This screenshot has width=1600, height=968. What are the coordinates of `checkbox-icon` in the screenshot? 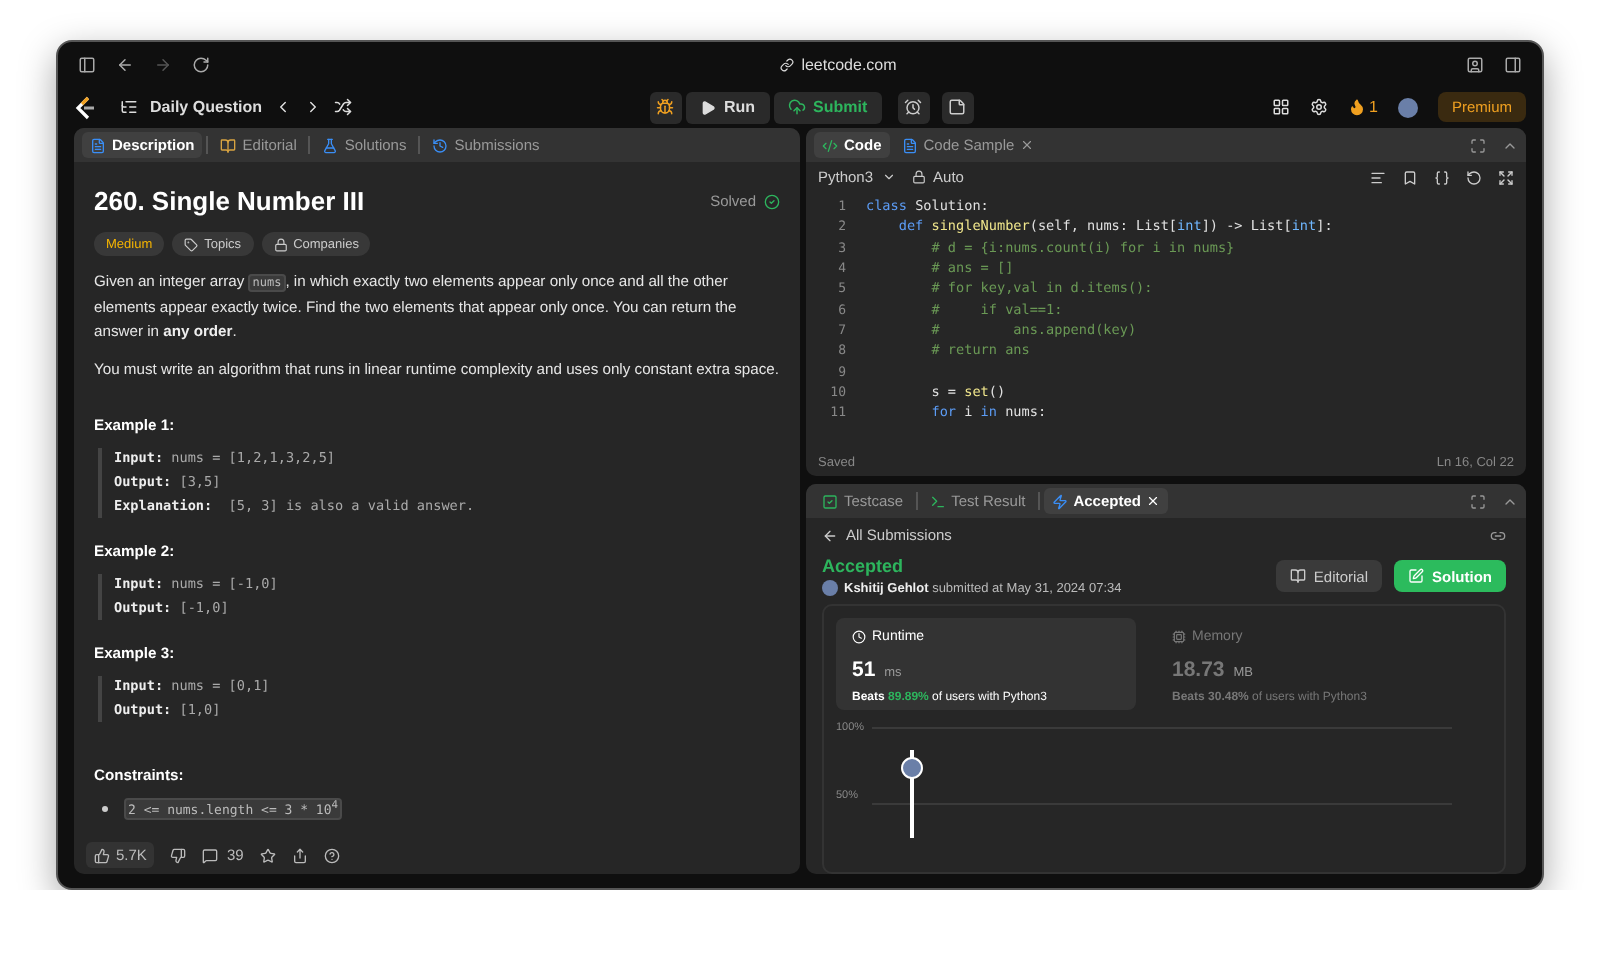 It's located at (830, 501).